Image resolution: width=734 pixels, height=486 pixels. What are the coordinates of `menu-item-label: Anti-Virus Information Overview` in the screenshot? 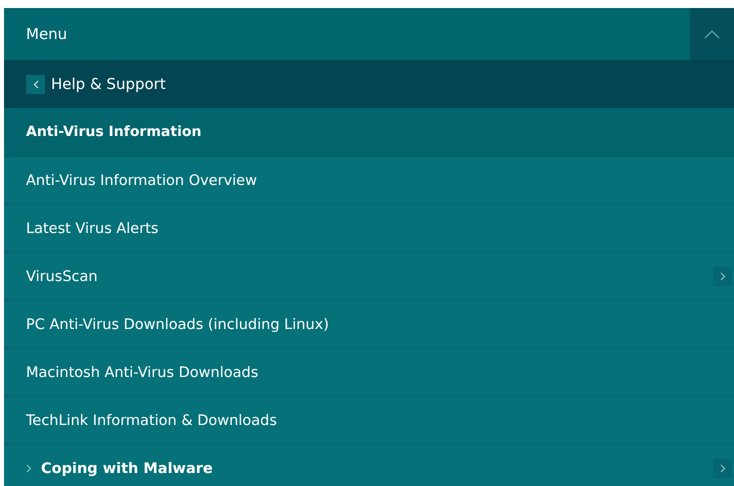 It's located at (142, 180).